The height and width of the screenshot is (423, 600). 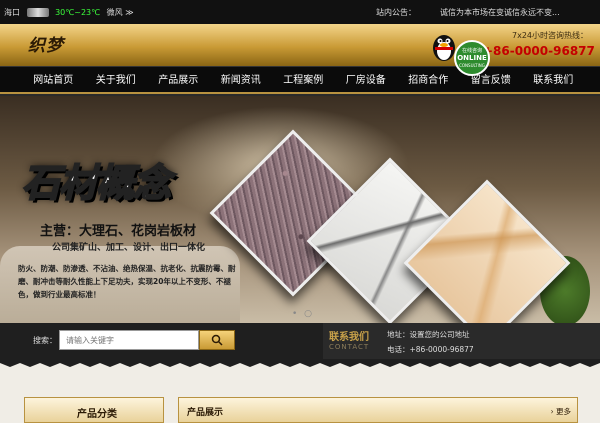 I want to click on weather-info: 海口 30℃~23℃ 微风 ≫, so click(x=71, y=12).